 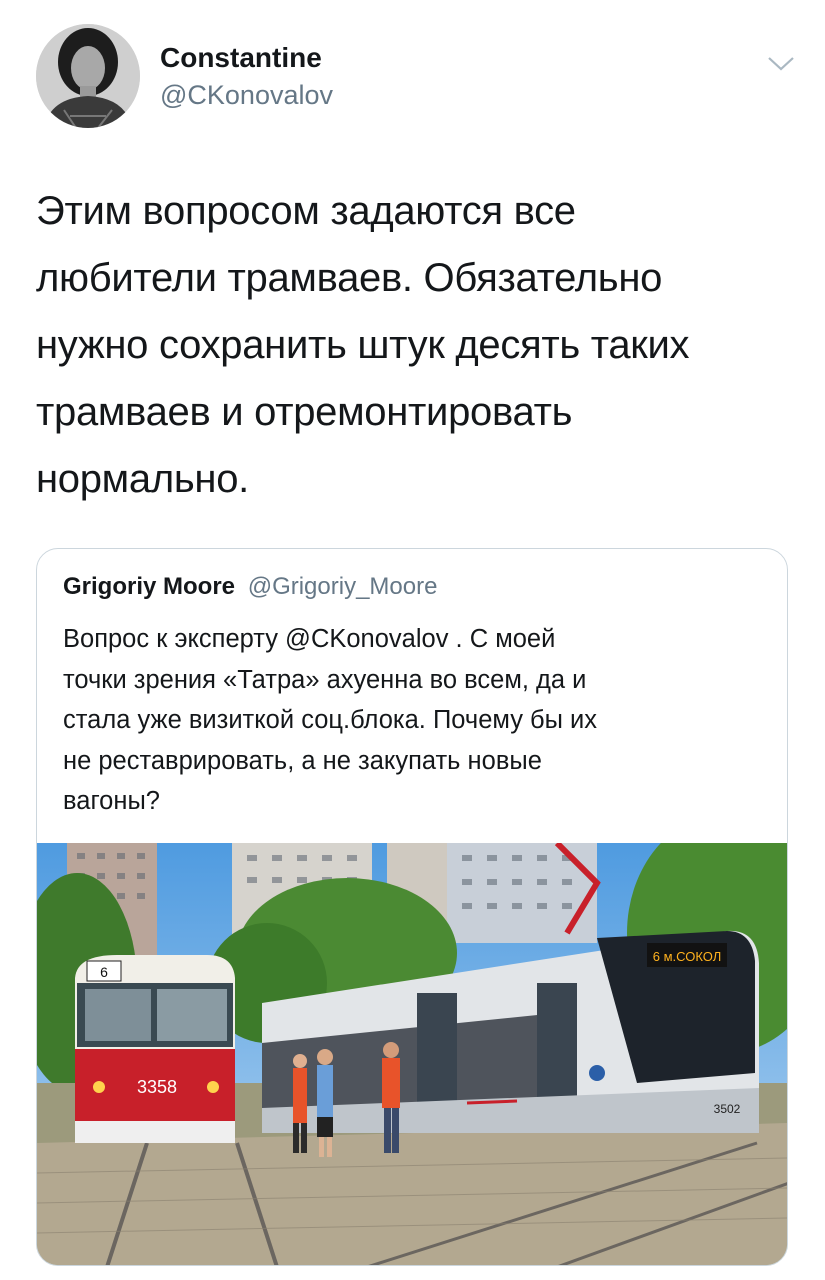 I want to click on quoted-author-handle: @Grigoriy_Moore, so click(x=342, y=586).